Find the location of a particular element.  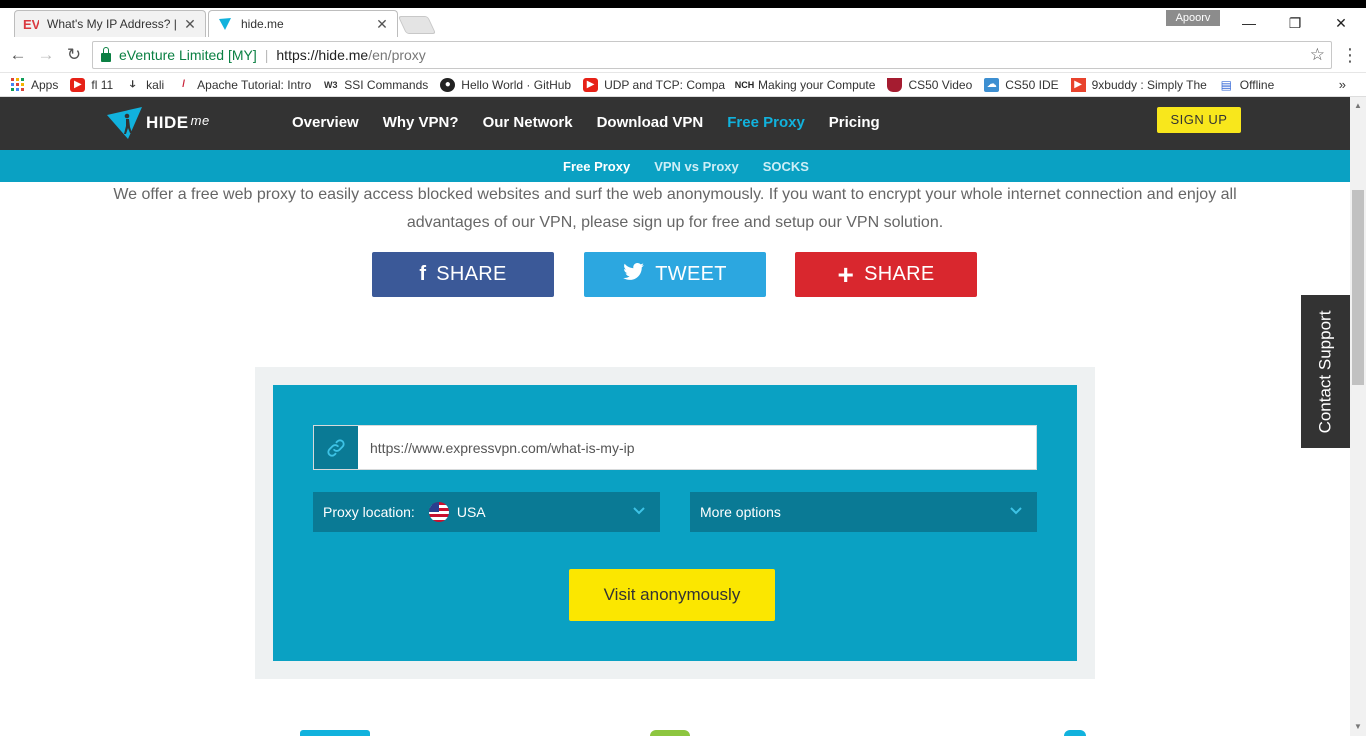

bookmark-9xbuddy: ▶ 9xbuddy : Simply The is located at coordinates (1138, 84).